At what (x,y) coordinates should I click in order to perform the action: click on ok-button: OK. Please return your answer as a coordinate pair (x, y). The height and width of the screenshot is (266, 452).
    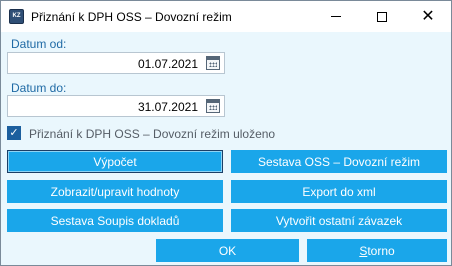
    Looking at the image, I should click on (227, 250).